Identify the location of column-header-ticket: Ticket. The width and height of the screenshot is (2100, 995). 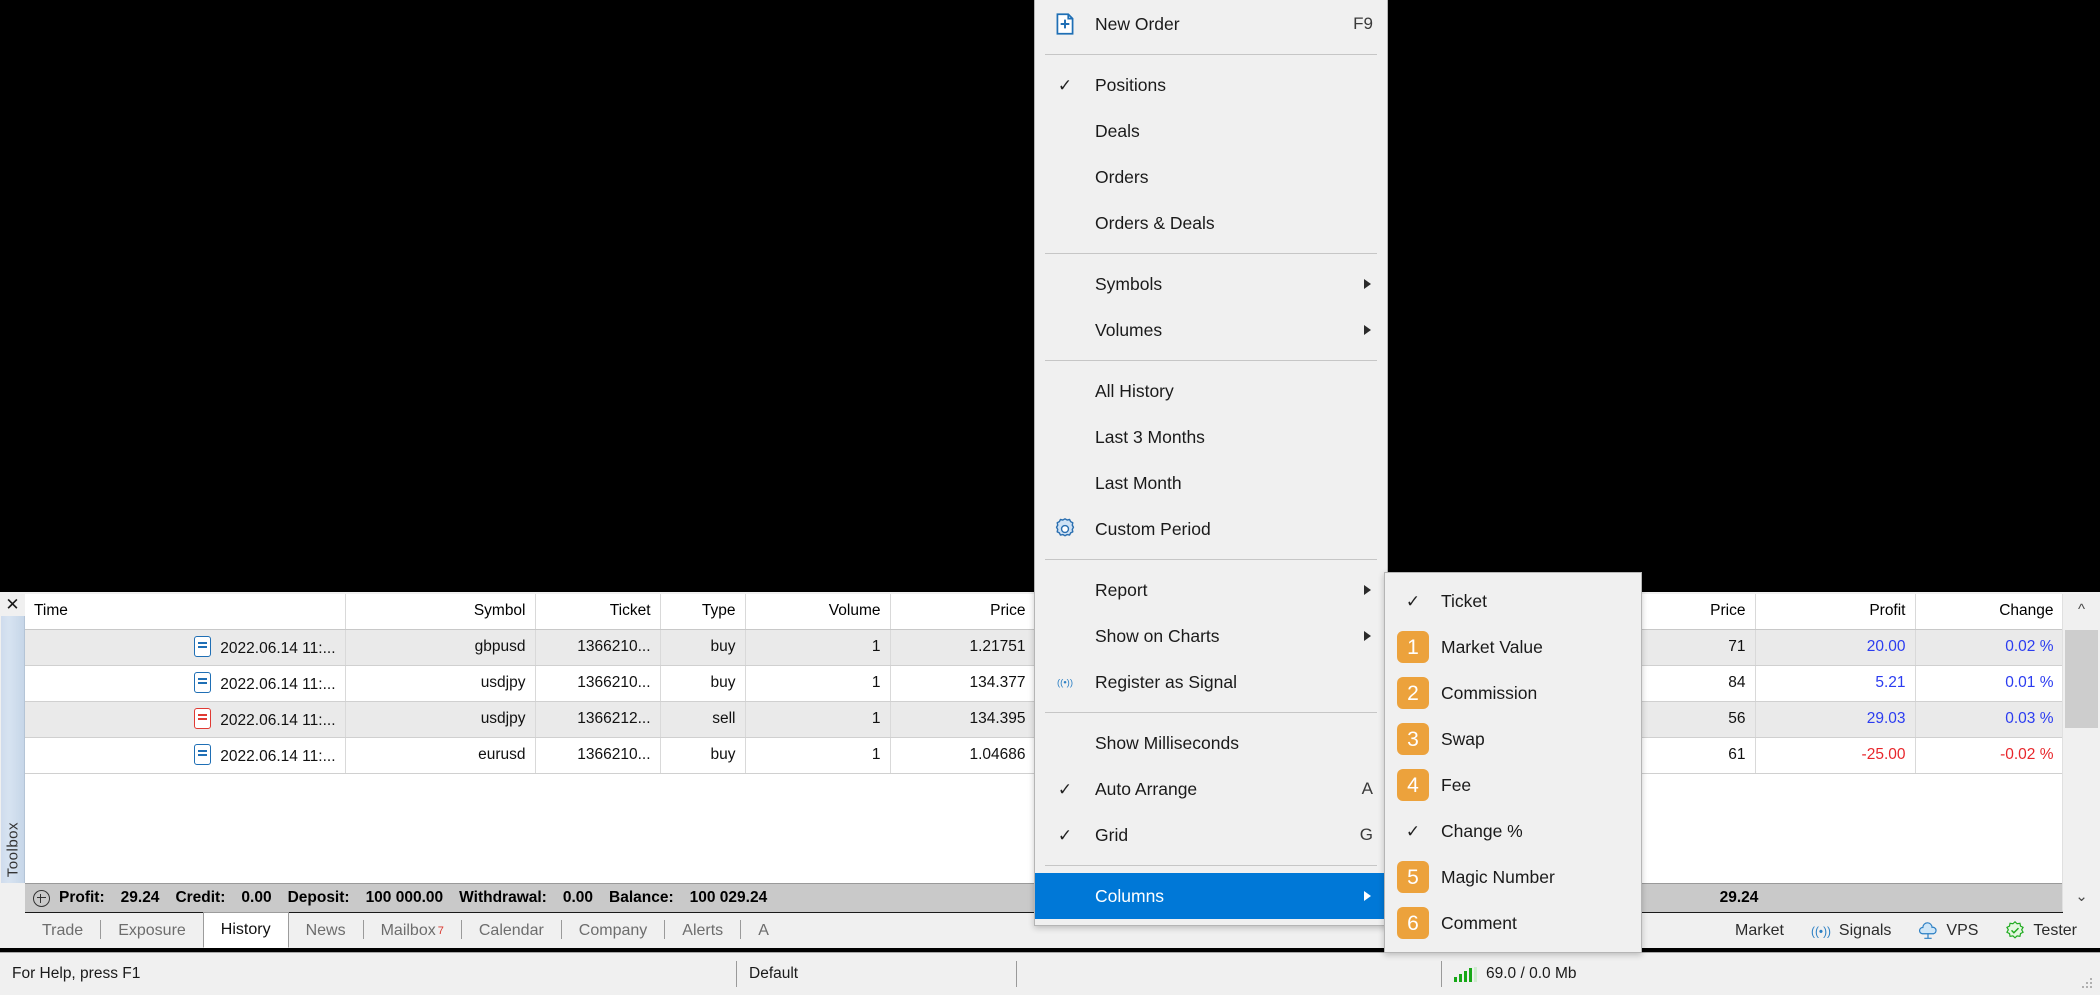
(598, 612).